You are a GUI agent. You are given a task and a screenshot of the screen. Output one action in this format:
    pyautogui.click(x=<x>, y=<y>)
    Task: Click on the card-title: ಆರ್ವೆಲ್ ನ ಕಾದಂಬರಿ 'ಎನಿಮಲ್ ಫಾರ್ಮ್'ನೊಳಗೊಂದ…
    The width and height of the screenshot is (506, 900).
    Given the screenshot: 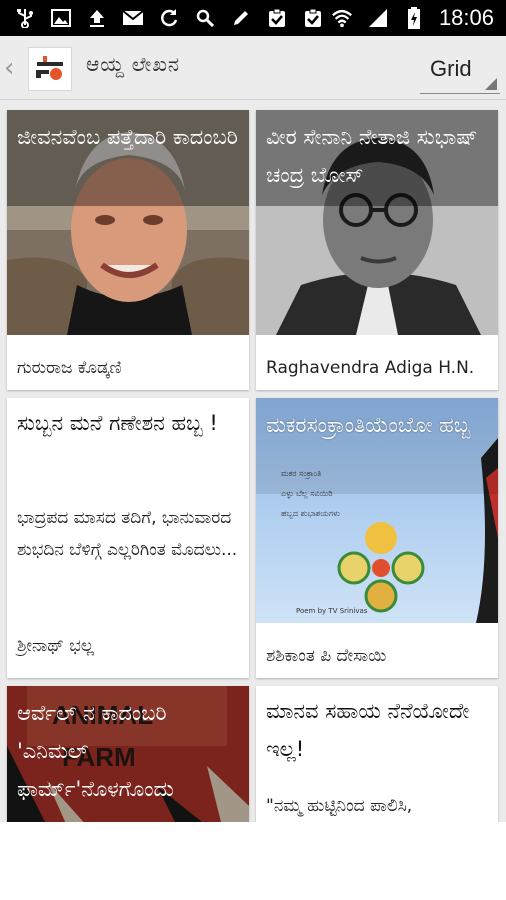 What is the action you would take?
    pyautogui.click(x=95, y=751)
    